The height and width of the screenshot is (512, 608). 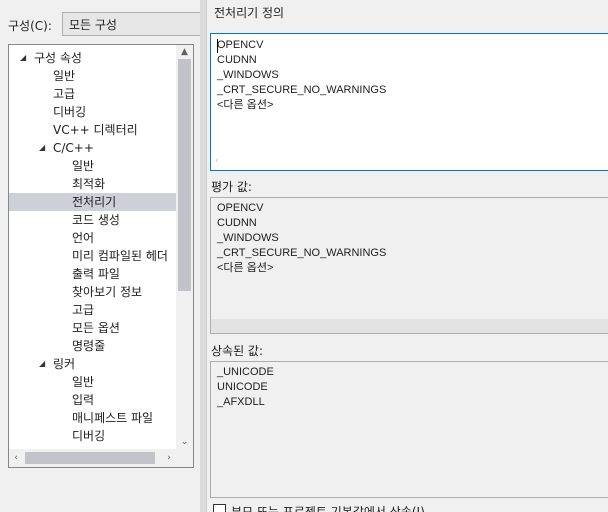 I want to click on inherit-checkbox-label: 부모 또는 프로젝트 기본값에서 상속(I), so click(x=328, y=507).